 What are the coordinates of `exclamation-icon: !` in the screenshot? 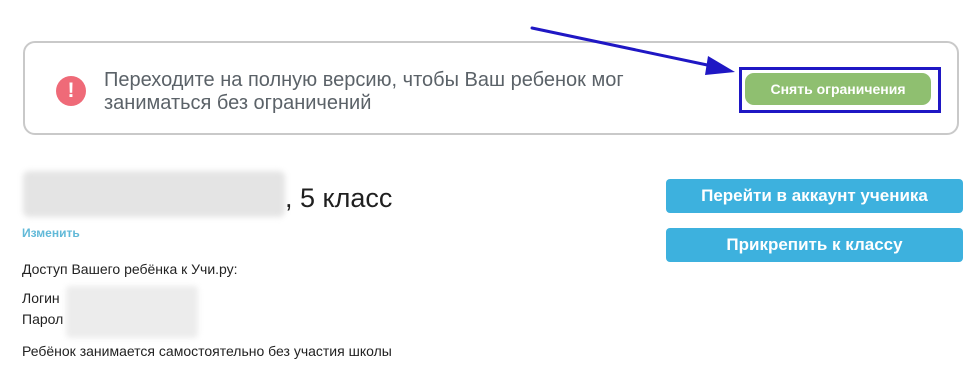 It's located at (71, 91).